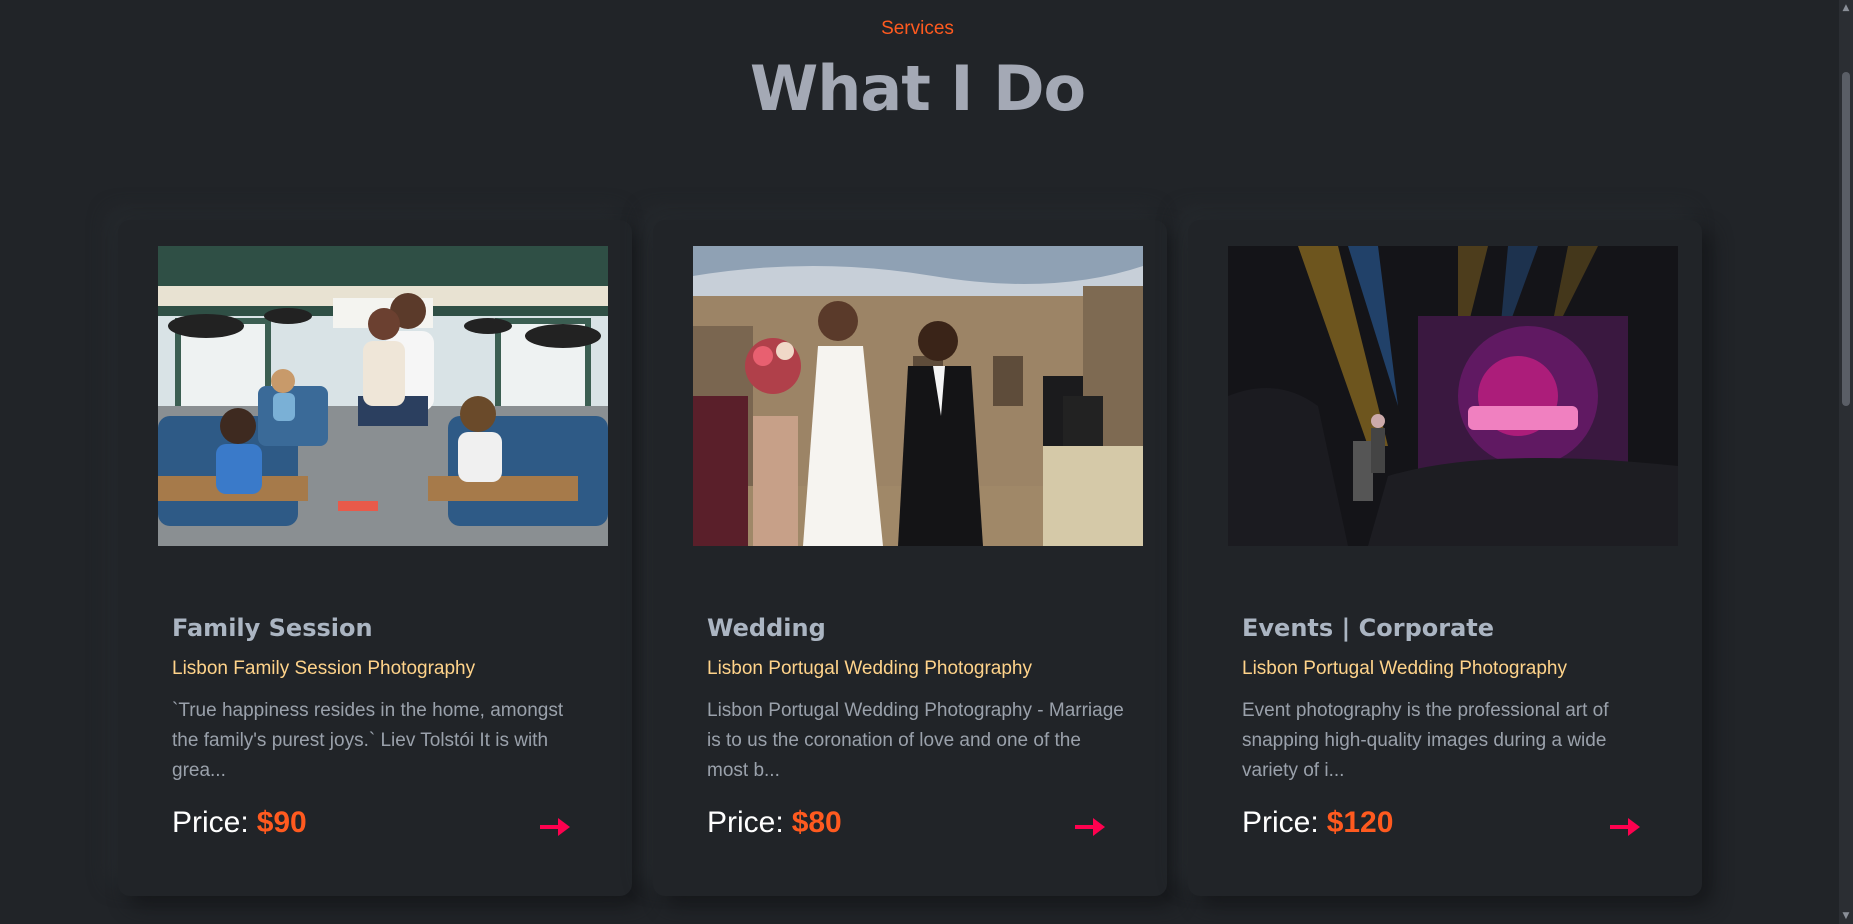 The width and height of the screenshot is (1853, 924). I want to click on scrollbar-thumb, so click(1846, 239).